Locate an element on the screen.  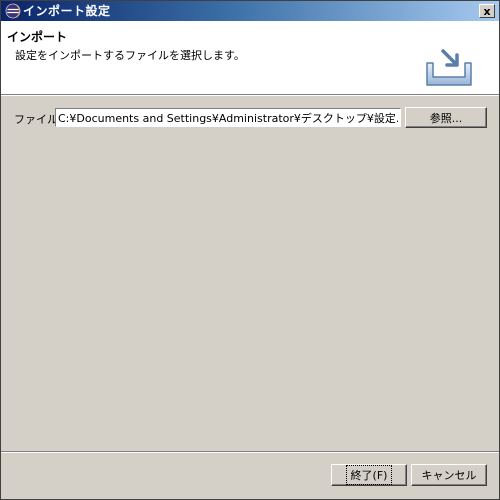
finish-button-label: 終了(F) is located at coordinates (369, 475).